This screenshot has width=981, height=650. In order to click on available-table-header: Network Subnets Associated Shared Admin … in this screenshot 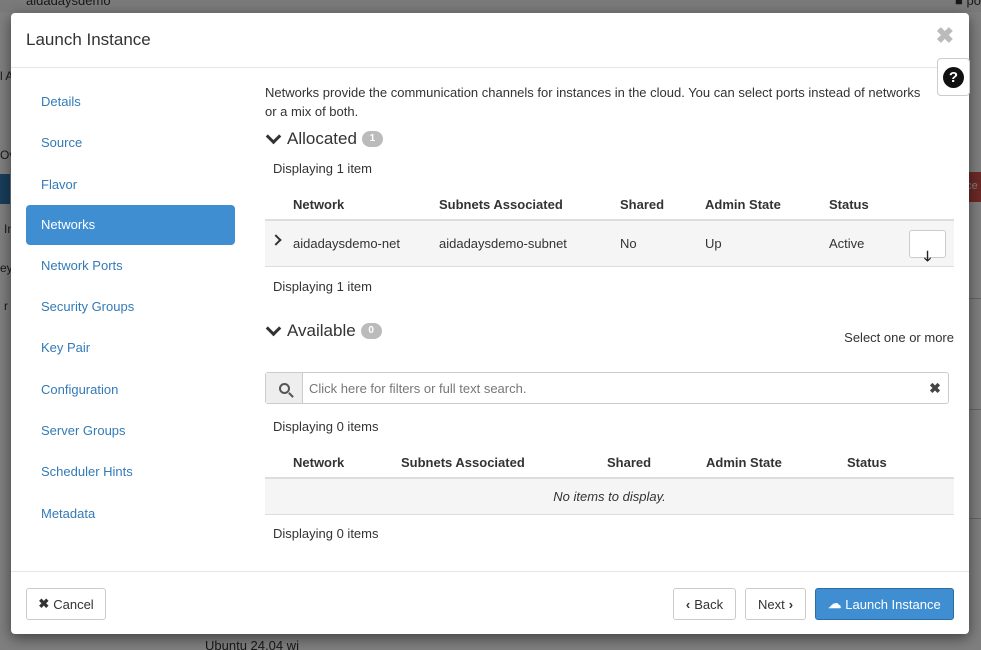, I will do `click(609, 462)`.